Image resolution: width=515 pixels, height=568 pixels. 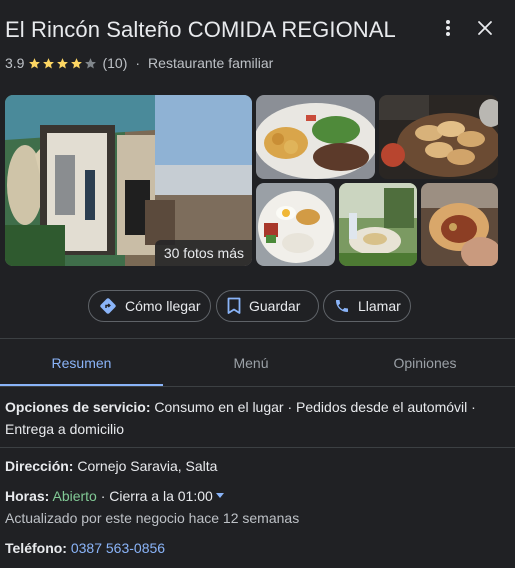 I want to click on close-button, so click(x=485, y=28).